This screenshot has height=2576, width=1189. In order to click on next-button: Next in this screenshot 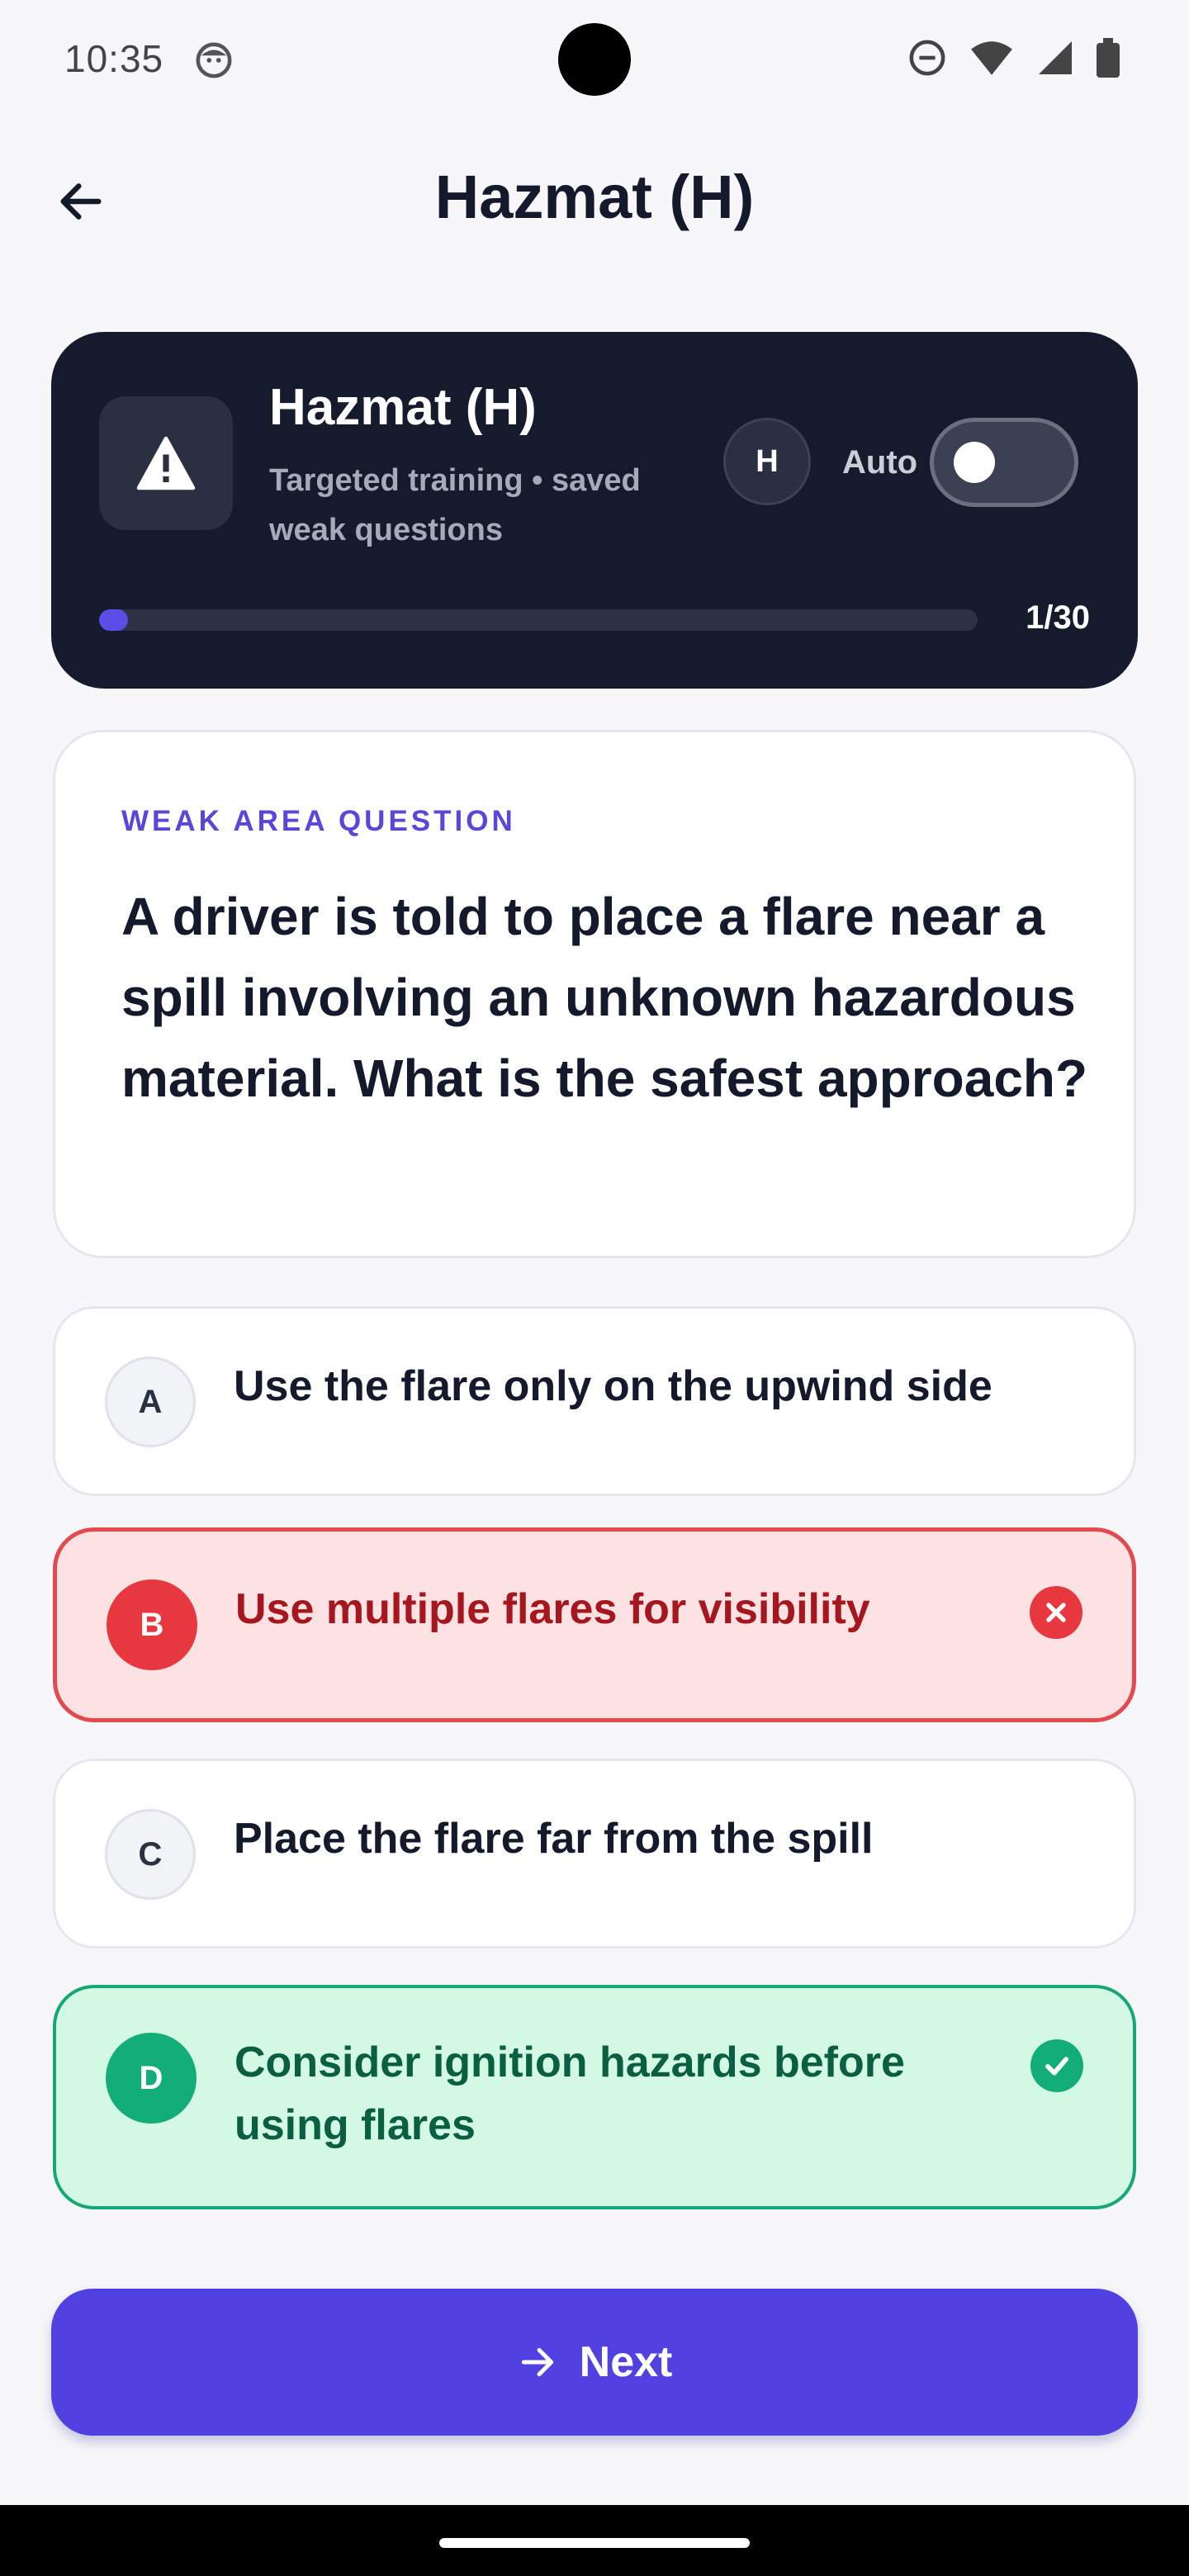, I will do `click(594, 2362)`.